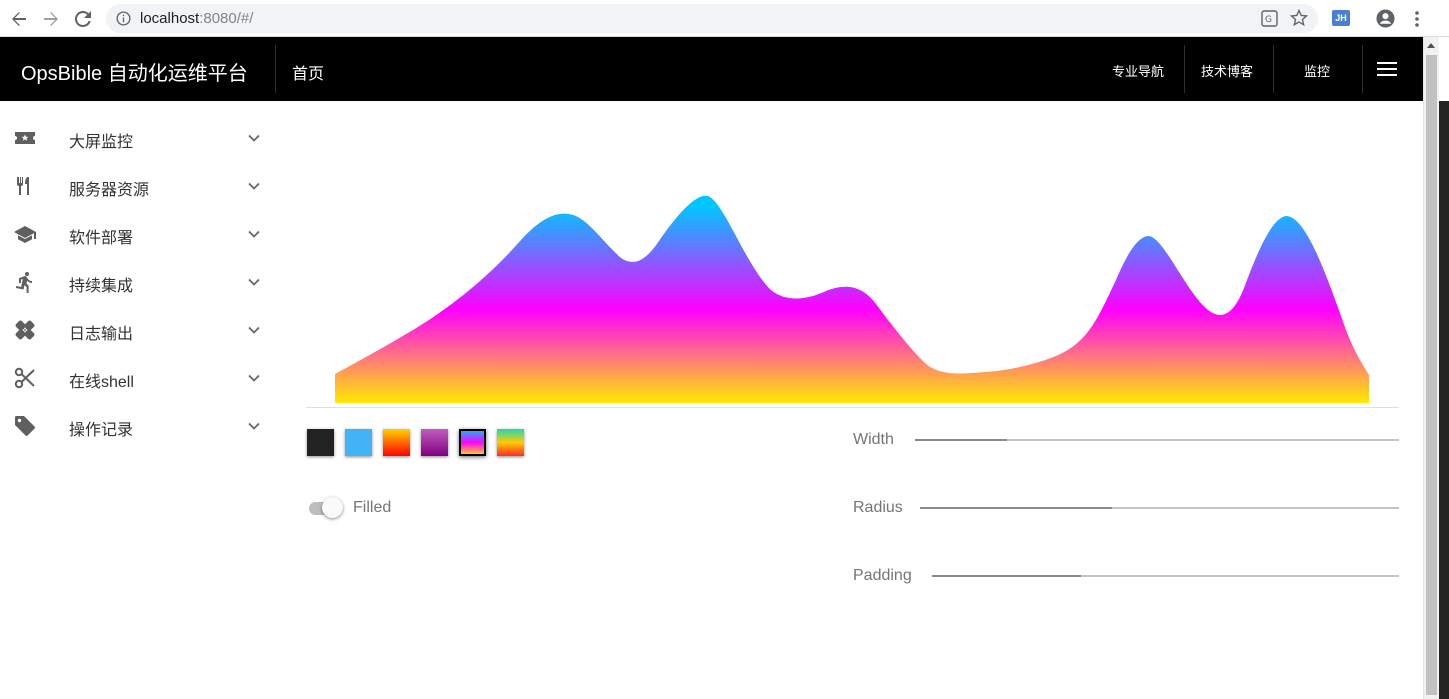  What do you see at coordinates (140, 426) in the screenshot?
I see `sidebar-item-operation-log: 操作记录` at bounding box center [140, 426].